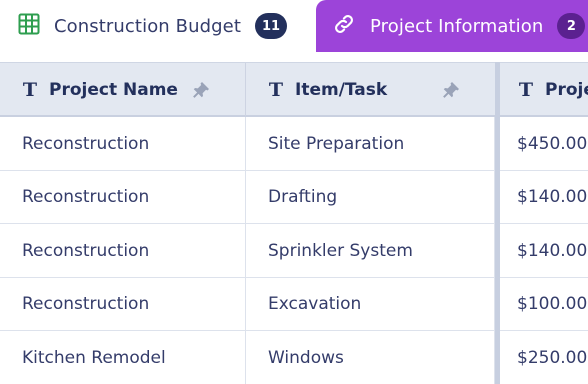  What do you see at coordinates (544, 357) in the screenshot?
I see `cell-cost: $250.00` at bounding box center [544, 357].